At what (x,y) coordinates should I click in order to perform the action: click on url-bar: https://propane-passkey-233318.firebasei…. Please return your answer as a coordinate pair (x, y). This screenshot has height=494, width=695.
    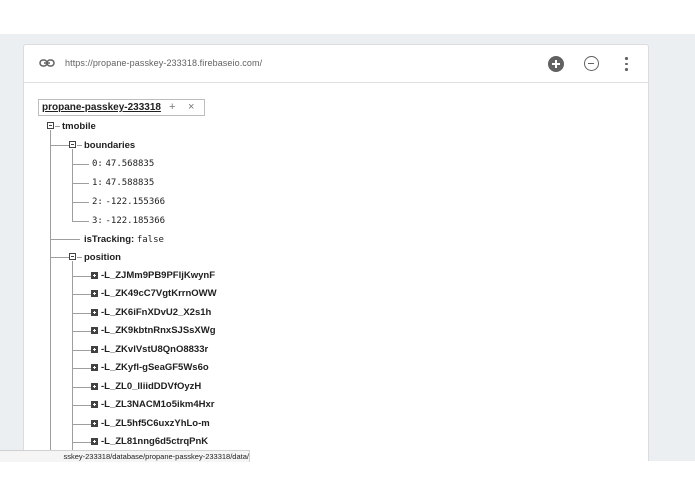
    Looking at the image, I should click on (336, 64).